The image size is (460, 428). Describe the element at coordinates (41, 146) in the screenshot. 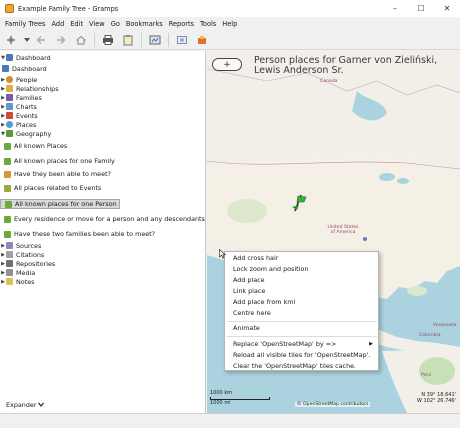

I see `view-label: All known Places` at that location.